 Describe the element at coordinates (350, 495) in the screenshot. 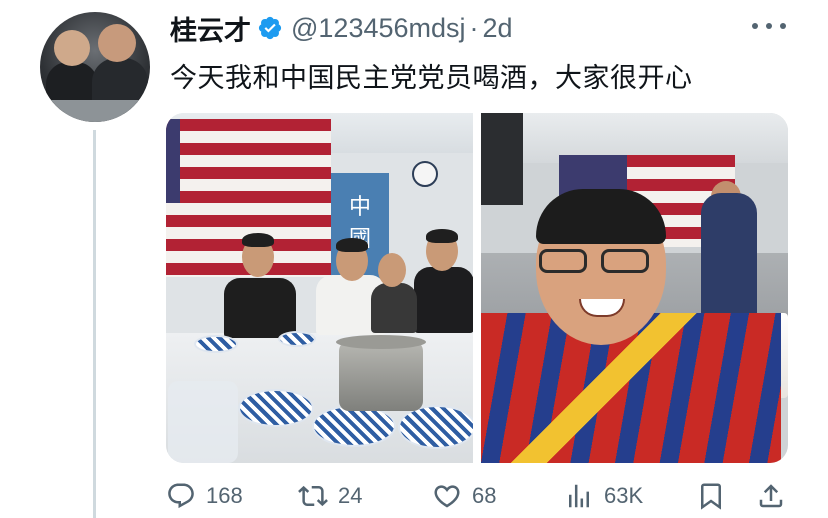

I see `retweet-count: 24` at that location.